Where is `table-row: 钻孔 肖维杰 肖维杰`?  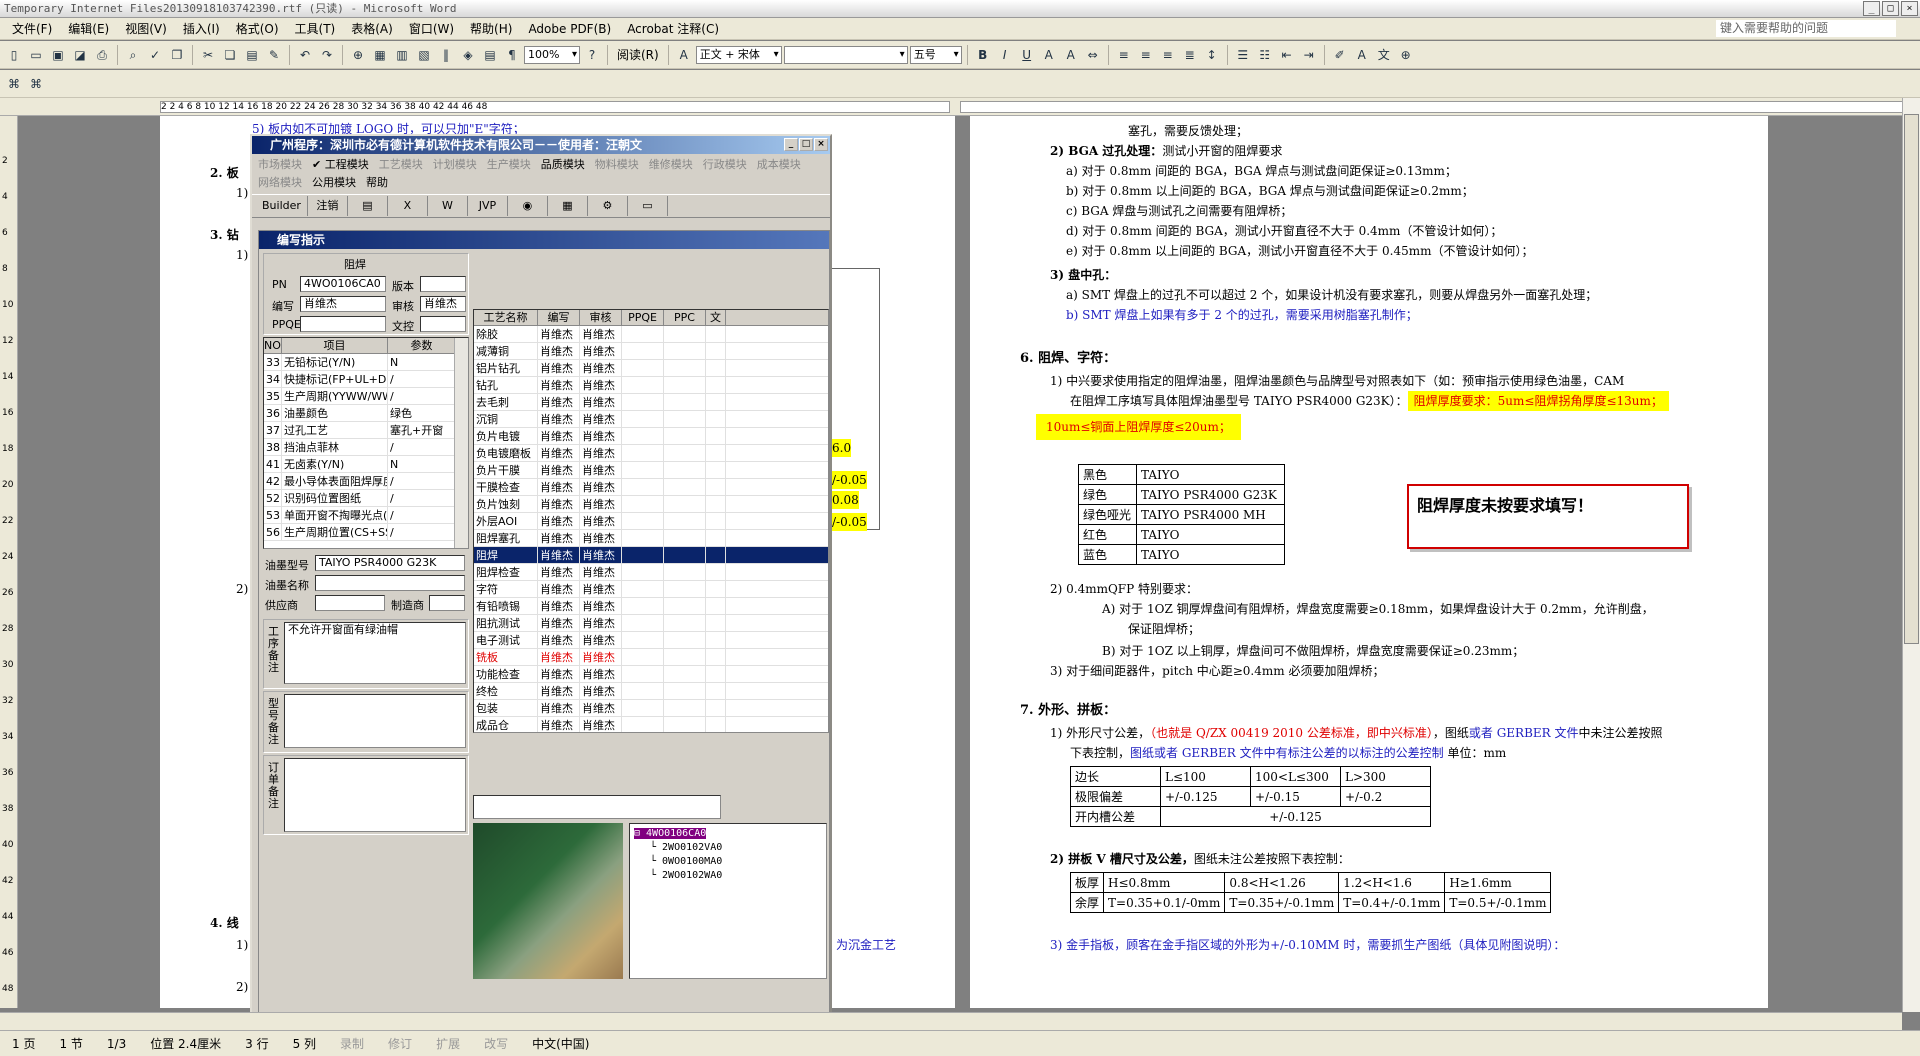 table-row: 钻孔 肖维杰 肖维杰 is located at coordinates (651, 385).